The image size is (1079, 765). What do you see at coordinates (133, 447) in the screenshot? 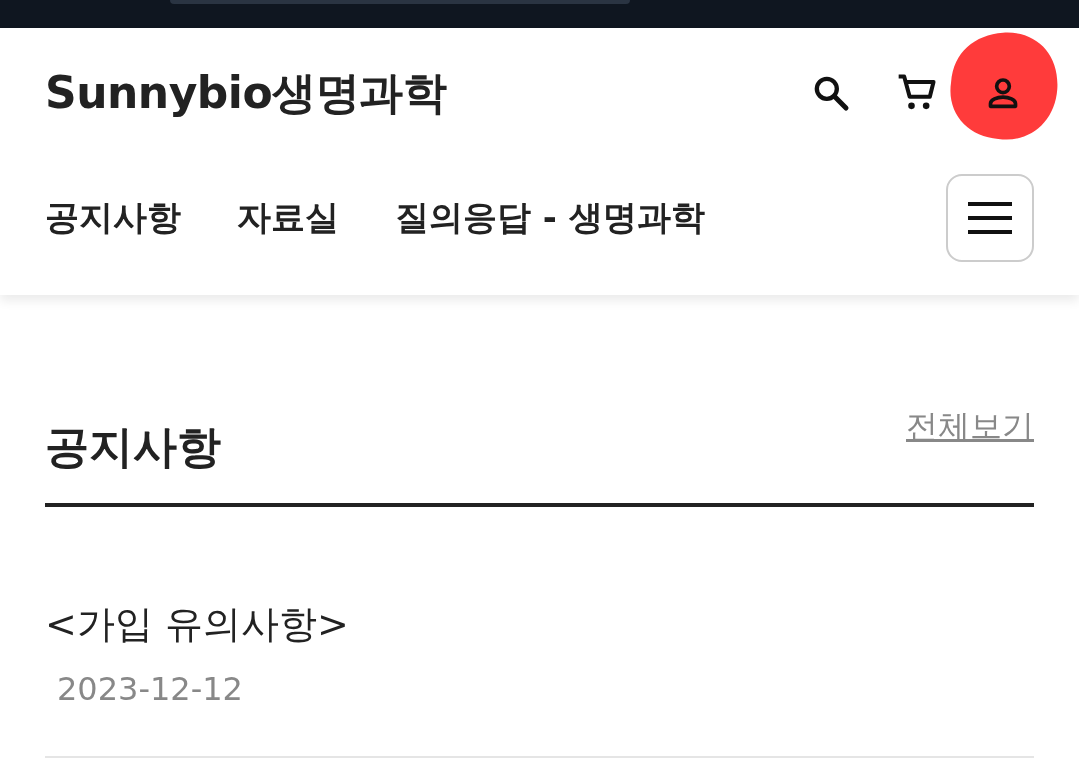
I see `section-title: 공지사항` at bounding box center [133, 447].